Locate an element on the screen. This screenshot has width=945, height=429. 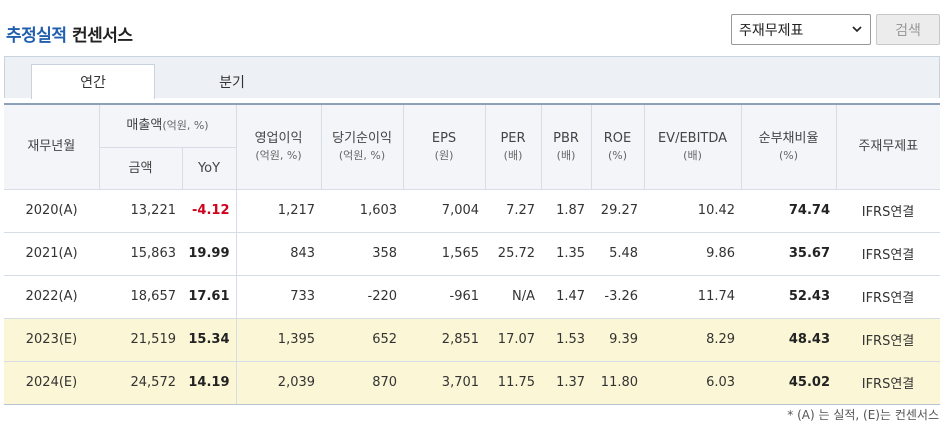
cell-year: 2021(A) is located at coordinates (51, 254).